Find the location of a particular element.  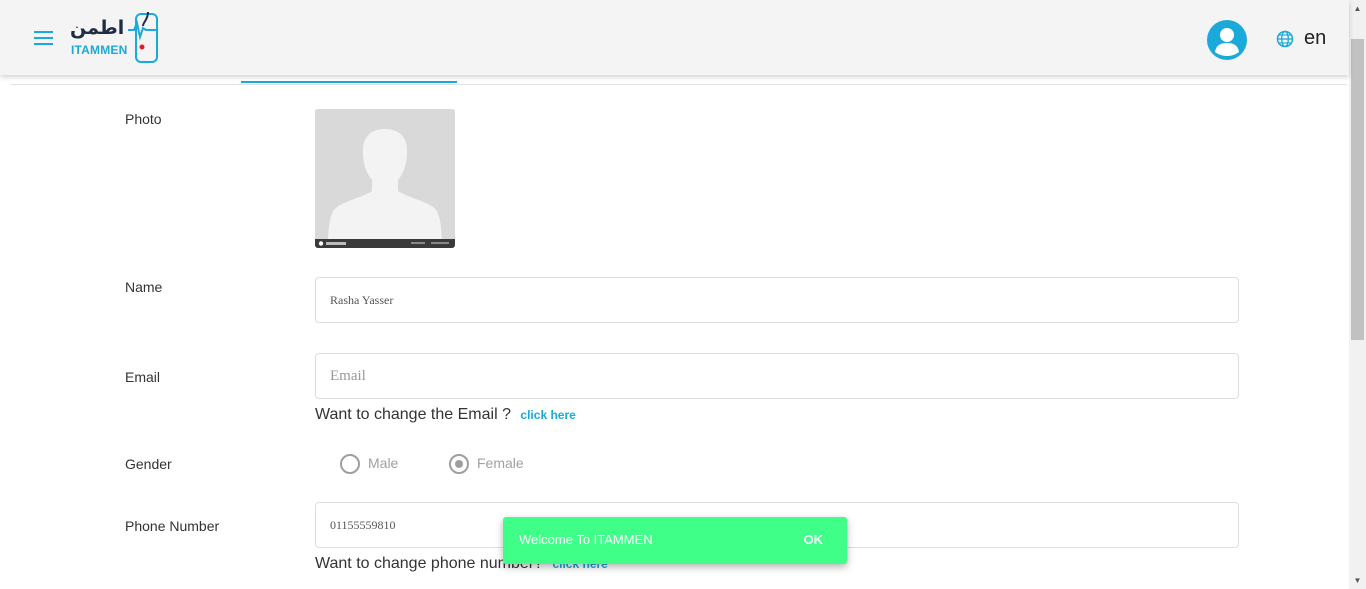

logo-english-text: ITAMMEN is located at coordinates (99, 50).